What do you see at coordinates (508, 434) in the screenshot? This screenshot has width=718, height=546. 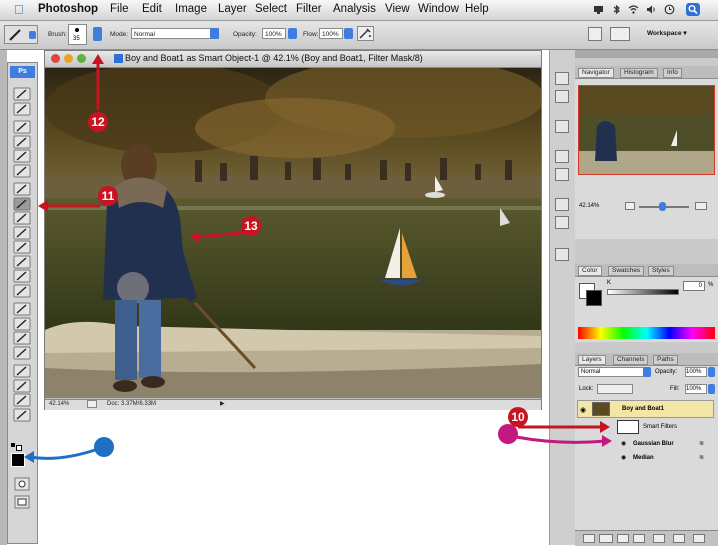 I see `magenta-marker` at bounding box center [508, 434].